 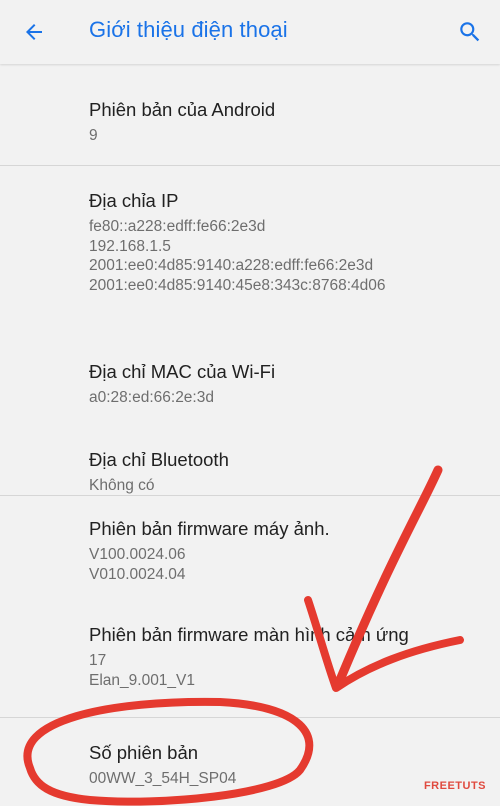 What do you see at coordinates (250, 452) in the screenshot?
I see `list-item-bluetooth: Địa chỉ Bluetooth Không có` at bounding box center [250, 452].